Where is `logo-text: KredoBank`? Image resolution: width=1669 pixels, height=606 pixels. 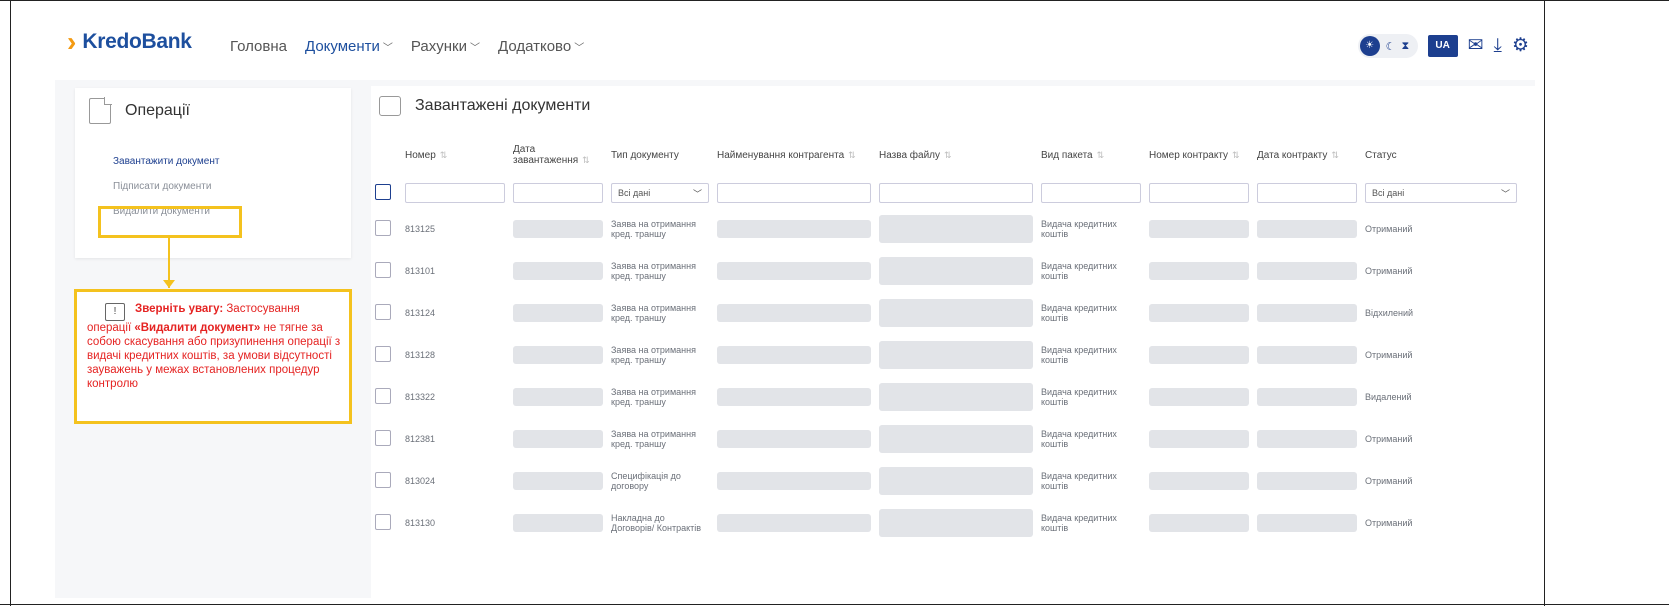
logo-text: KredoBank is located at coordinates (137, 41).